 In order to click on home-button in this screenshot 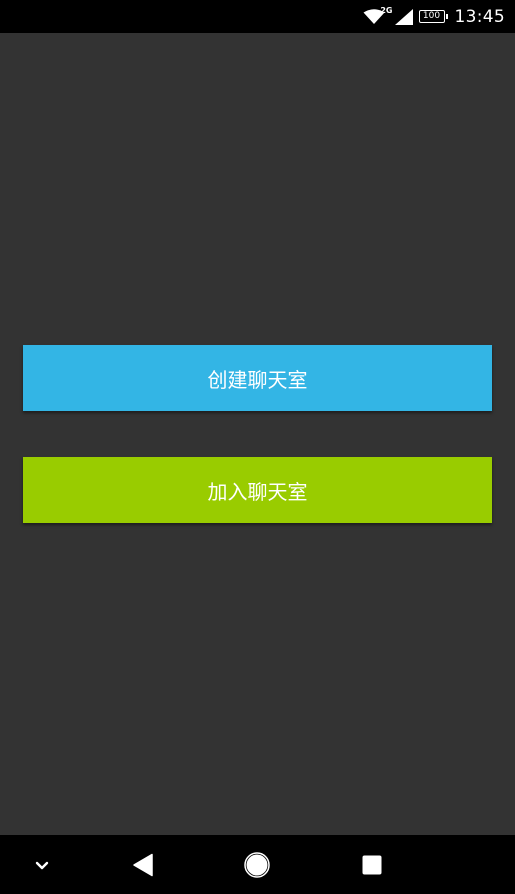, I will do `click(257, 864)`.